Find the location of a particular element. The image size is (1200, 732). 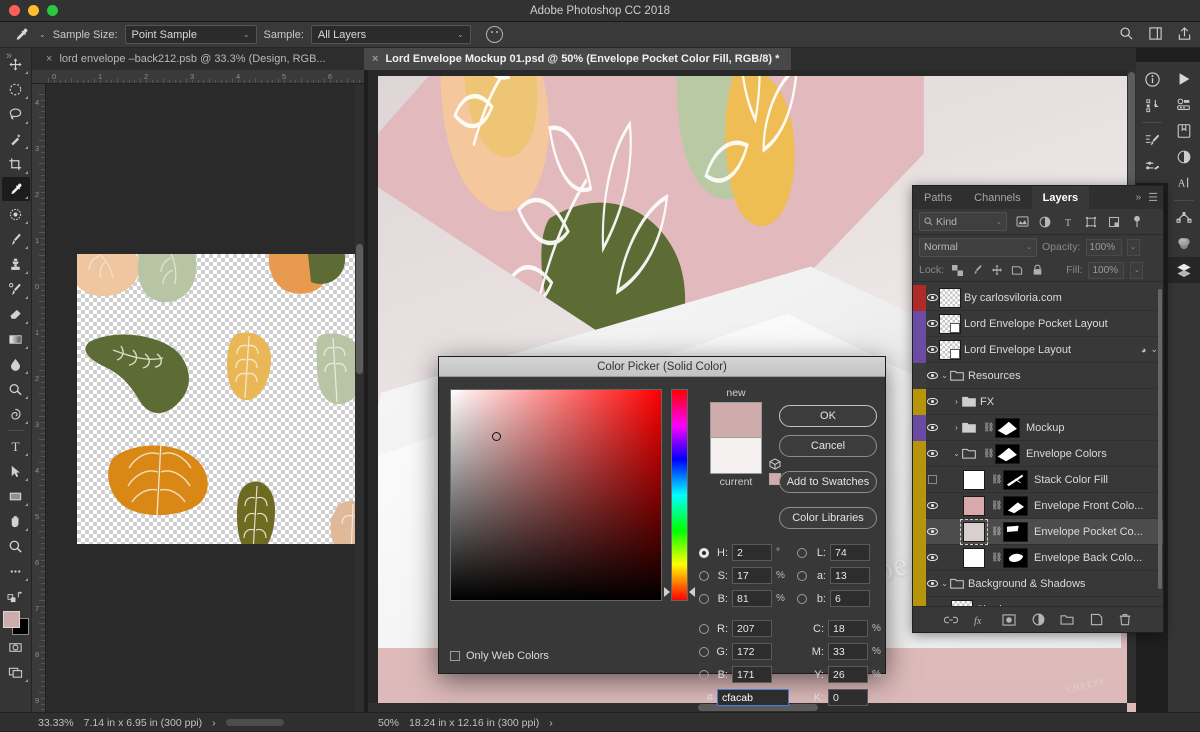

group-disclosure-triangle-icon: ⌄ is located at coordinates (944, 375).